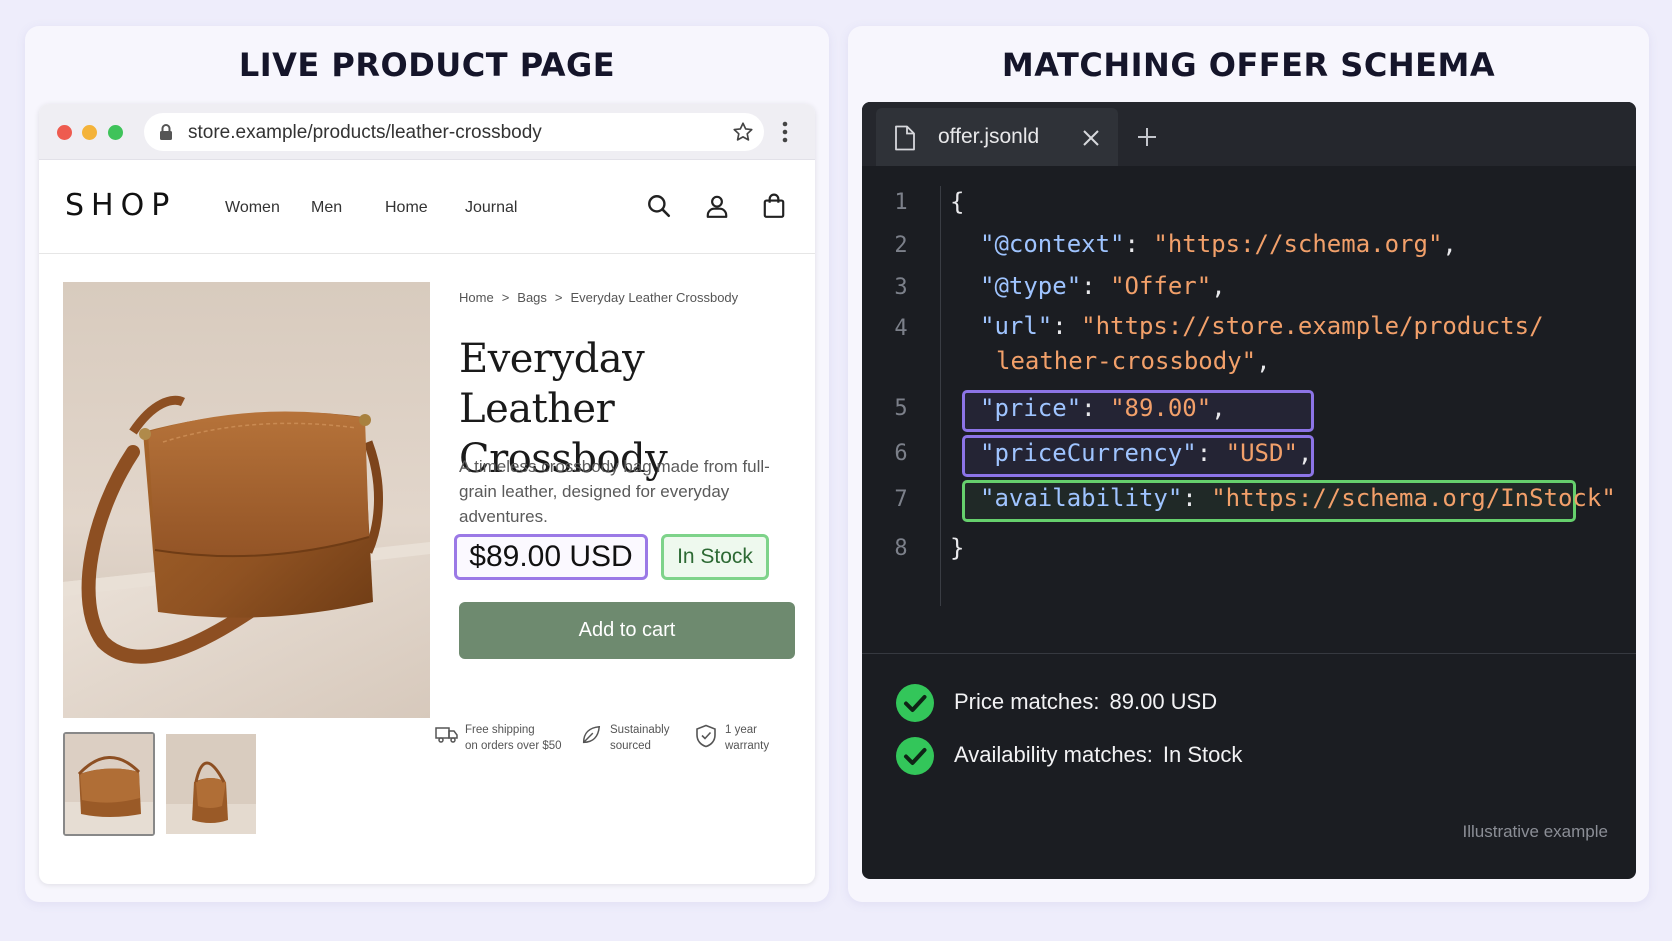 Image resolution: width=1672 pixels, height=941 pixels. Describe the element at coordinates (747, 738) in the screenshot. I see `feature-text: 1 year warranty` at that location.